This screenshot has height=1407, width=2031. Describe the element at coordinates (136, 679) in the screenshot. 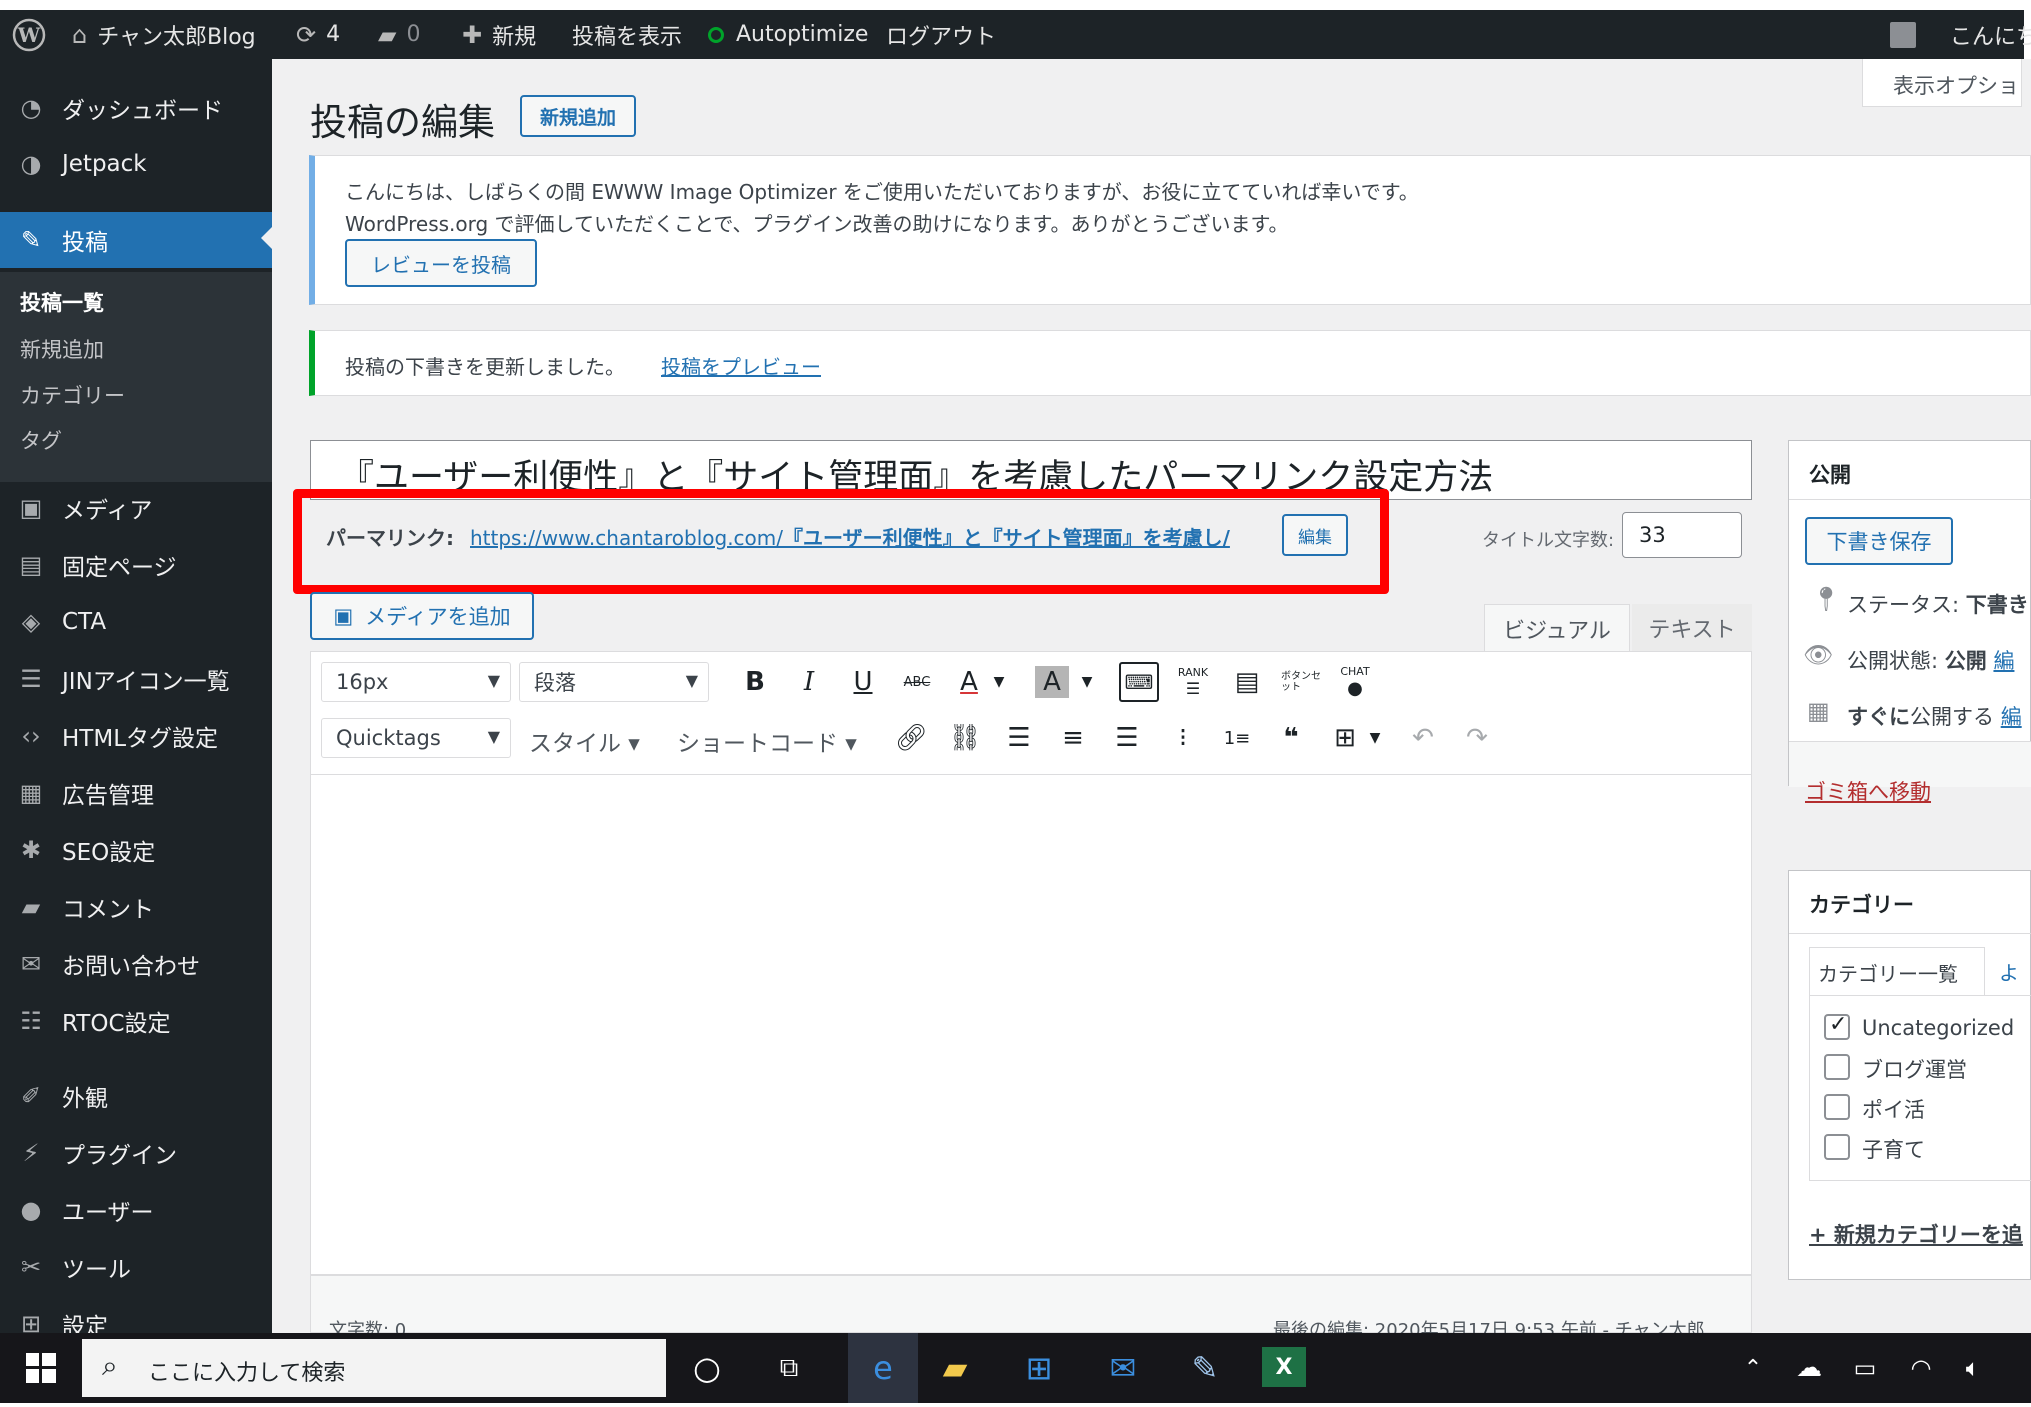

I see `sidebar-item-jin-icons: ☰ JINアイコン一覧` at that location.